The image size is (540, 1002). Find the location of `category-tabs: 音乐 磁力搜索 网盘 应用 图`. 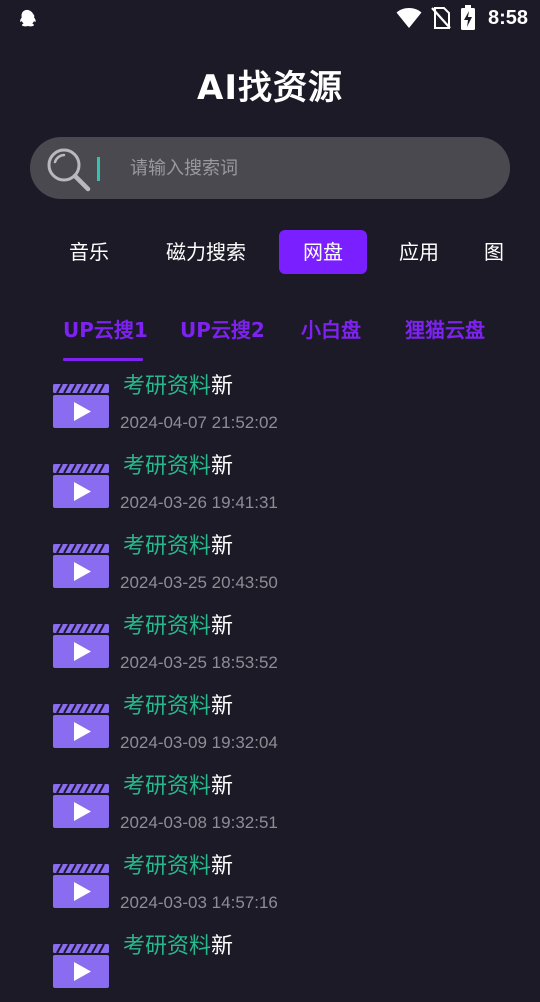

category-tabs: 音乐 磁力搜索 网盘 应用 图 is located at coordinates (270, 253).